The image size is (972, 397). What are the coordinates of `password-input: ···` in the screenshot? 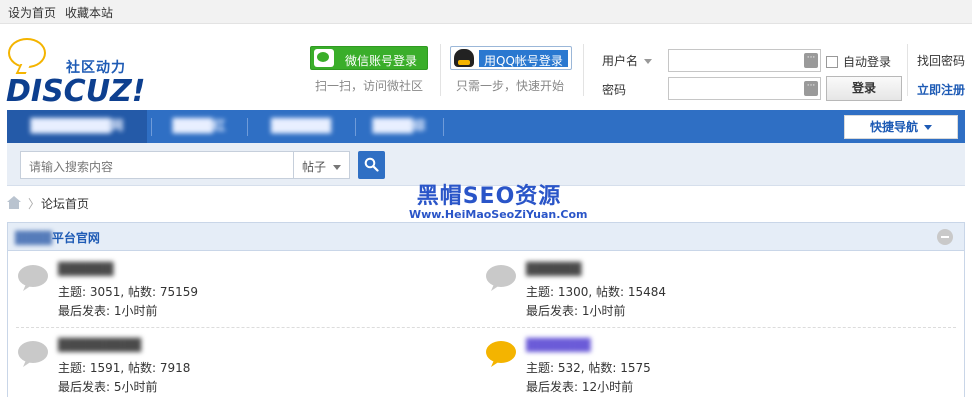 It's located at (744, 88).